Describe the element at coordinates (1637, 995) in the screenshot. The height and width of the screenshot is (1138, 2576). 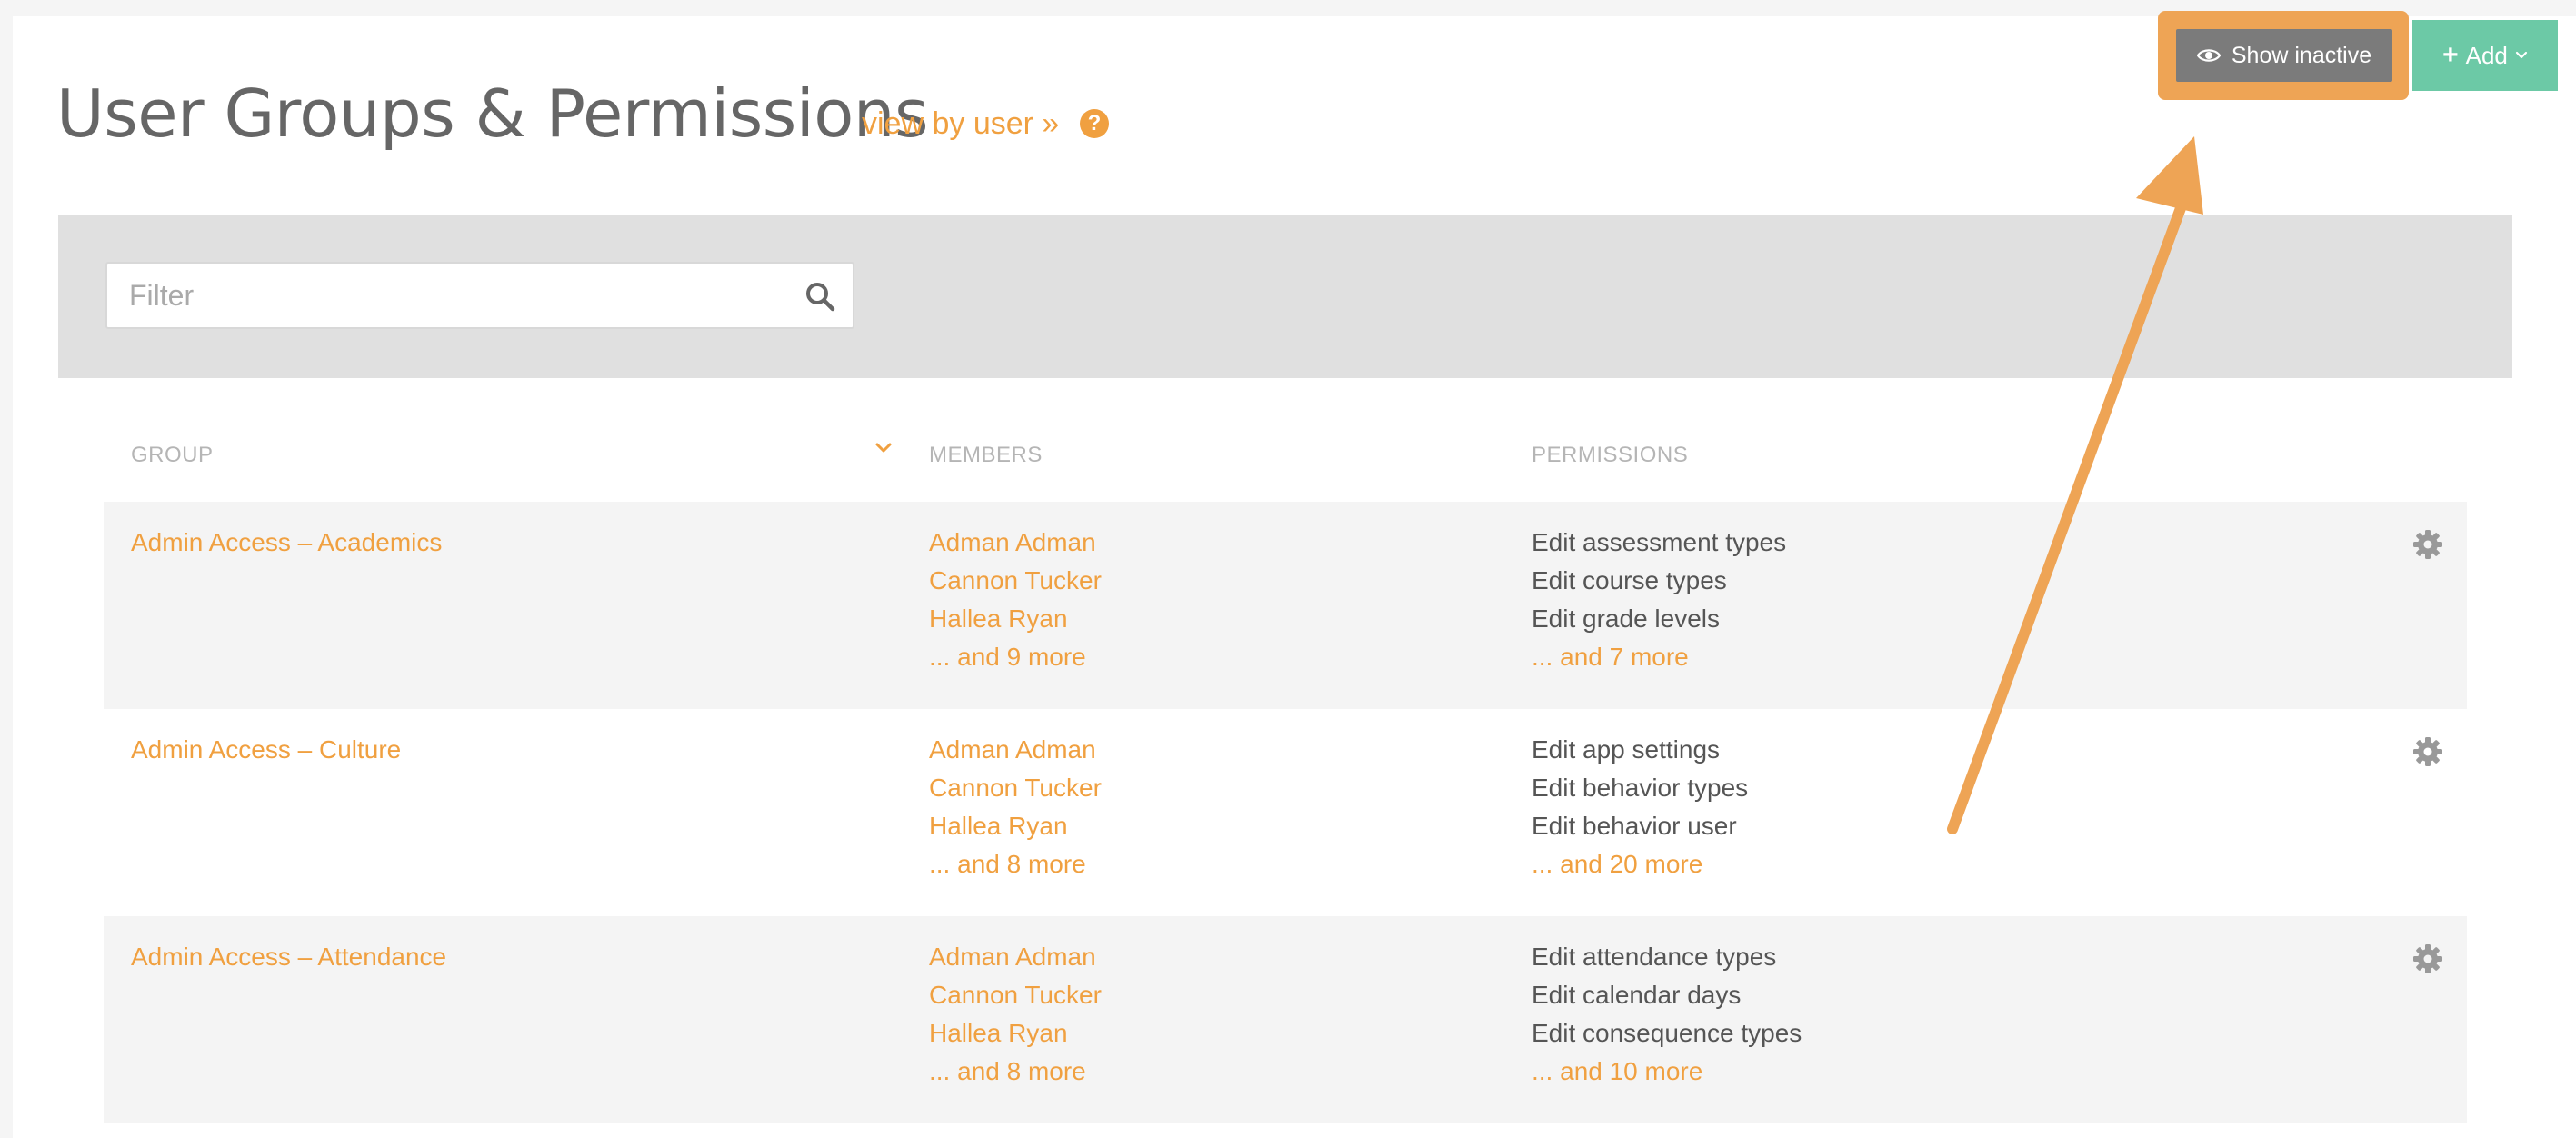
I see `permission-item: Edit calendar days` at that location.